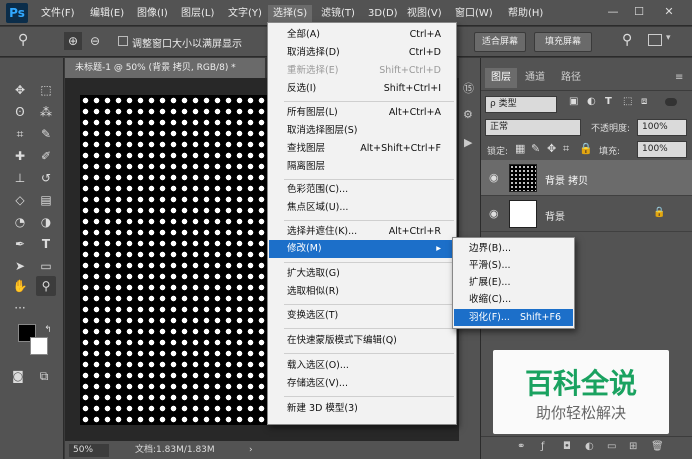 This screenshot has width=692, height=459. I want to click on trash-icon: 🗑, so click(657, 446).